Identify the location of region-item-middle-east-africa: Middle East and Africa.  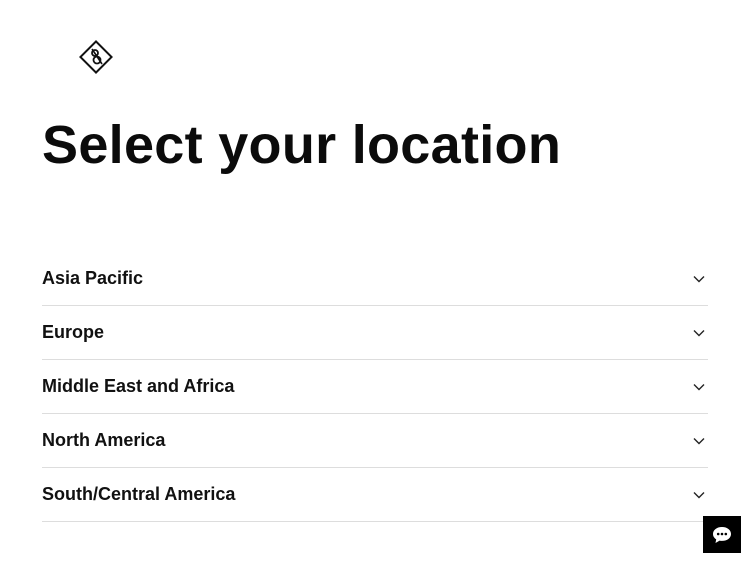
(375, 387).